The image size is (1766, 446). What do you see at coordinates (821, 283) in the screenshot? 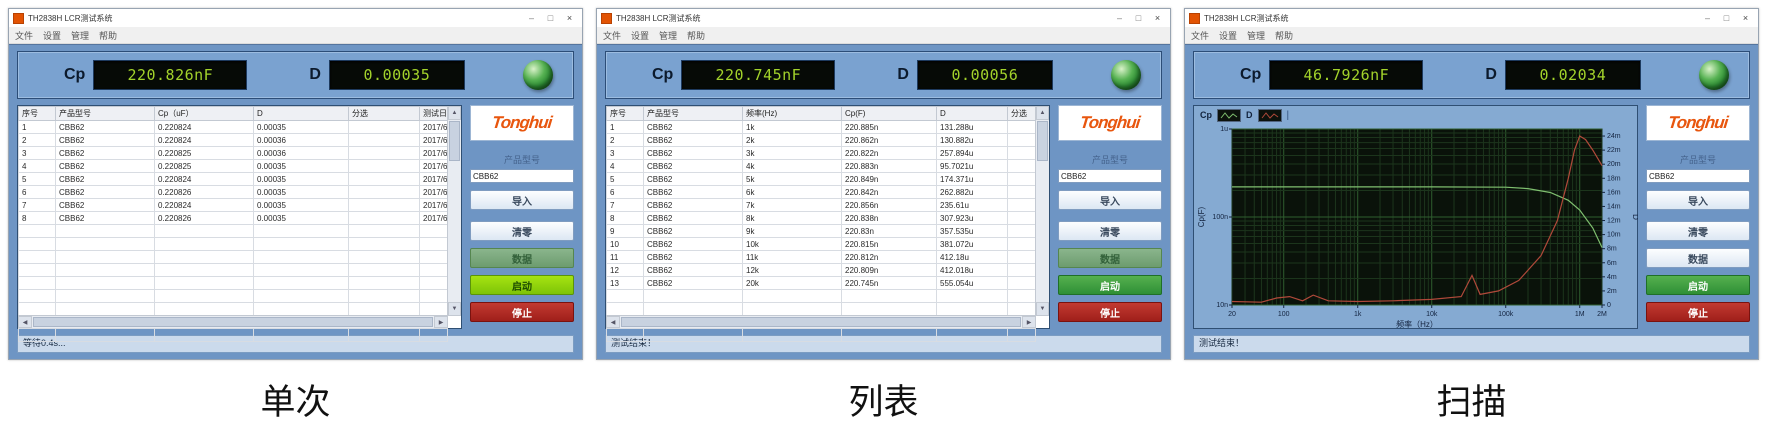
I see `table-row: 13 CBB62 20k 220.745n 555.054u` at bounding box center [821, 283].